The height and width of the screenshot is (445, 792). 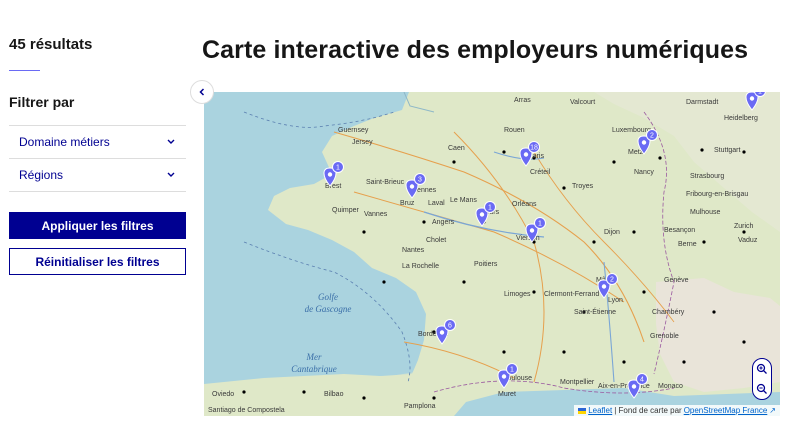 I want to click on svg-text: Strasbourg, so click(x=707, y=176).